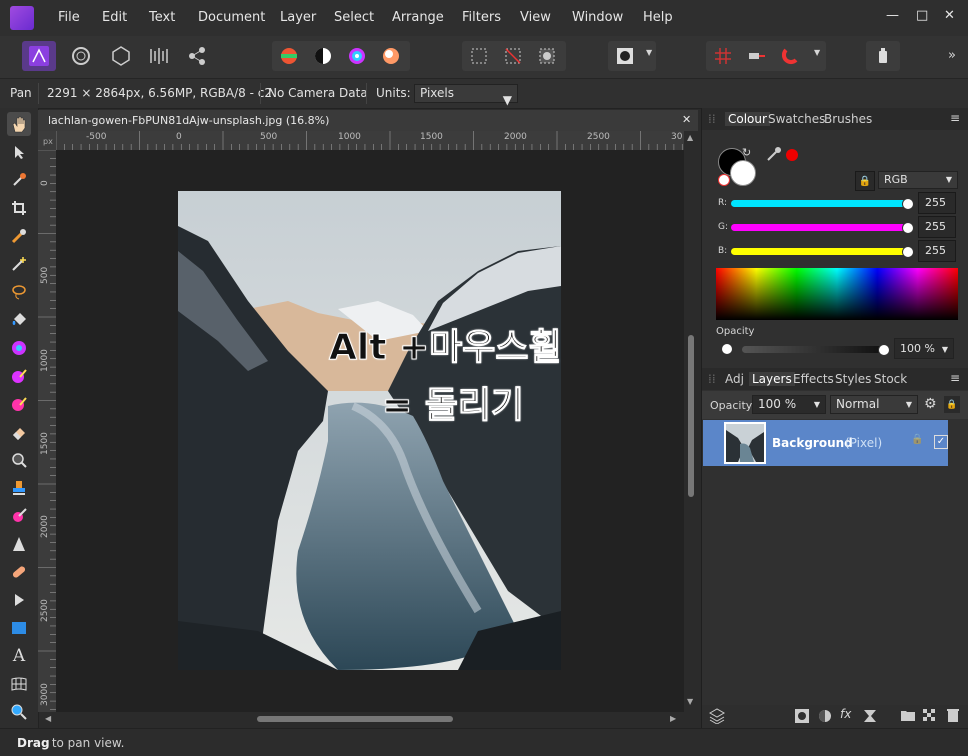 This screenshot has width=968, height=756. Describe the element at coordinates (772, 379) in the screenshot. I see `tab-layers: Layers` at that location.